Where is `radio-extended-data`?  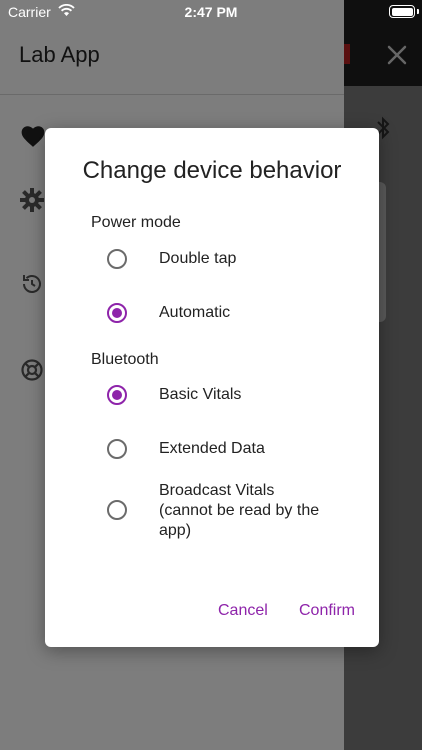
radio-extended-data is located at coordinates (117, 449).